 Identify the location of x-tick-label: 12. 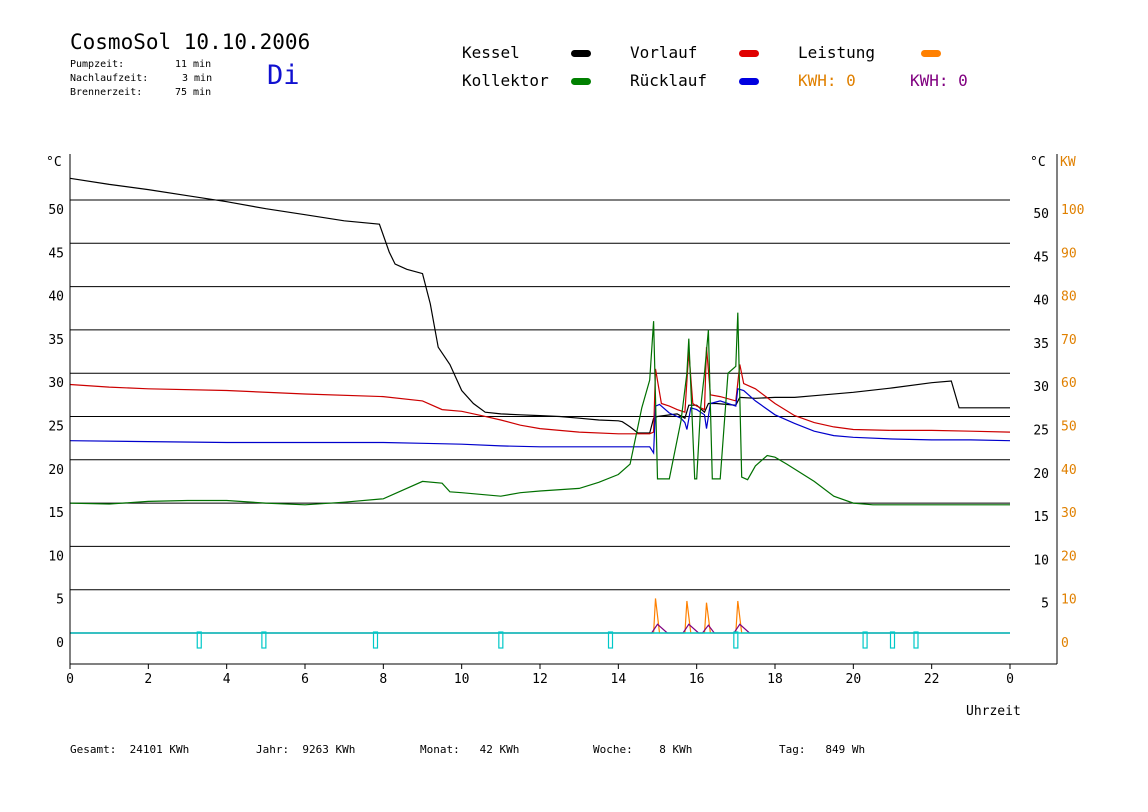
(540, 679).